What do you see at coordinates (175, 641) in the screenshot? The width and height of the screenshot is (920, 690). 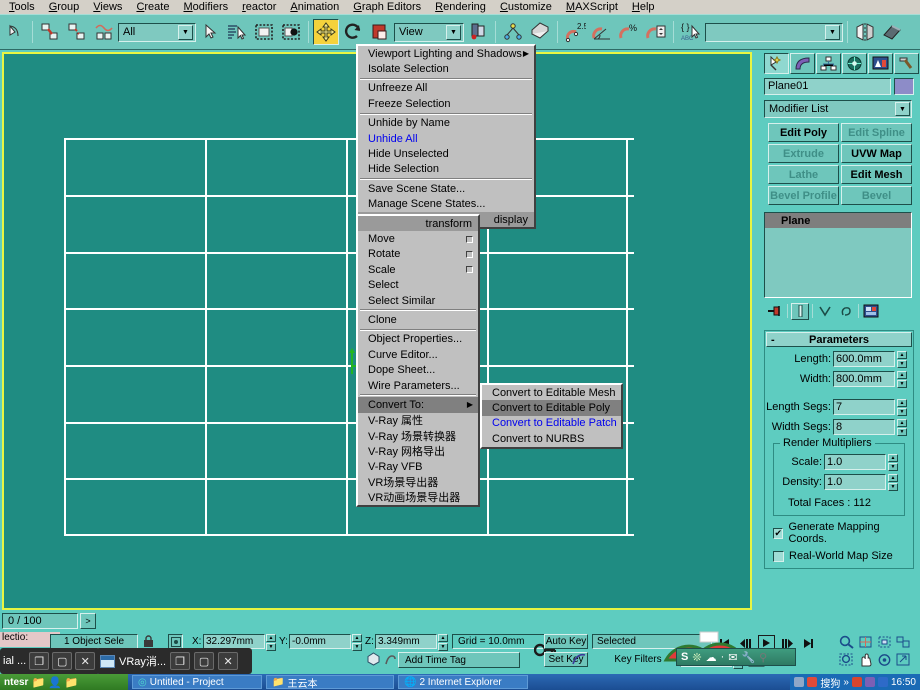 I see `absolute-relative-transform-icon` at bounding box center [175, 641].